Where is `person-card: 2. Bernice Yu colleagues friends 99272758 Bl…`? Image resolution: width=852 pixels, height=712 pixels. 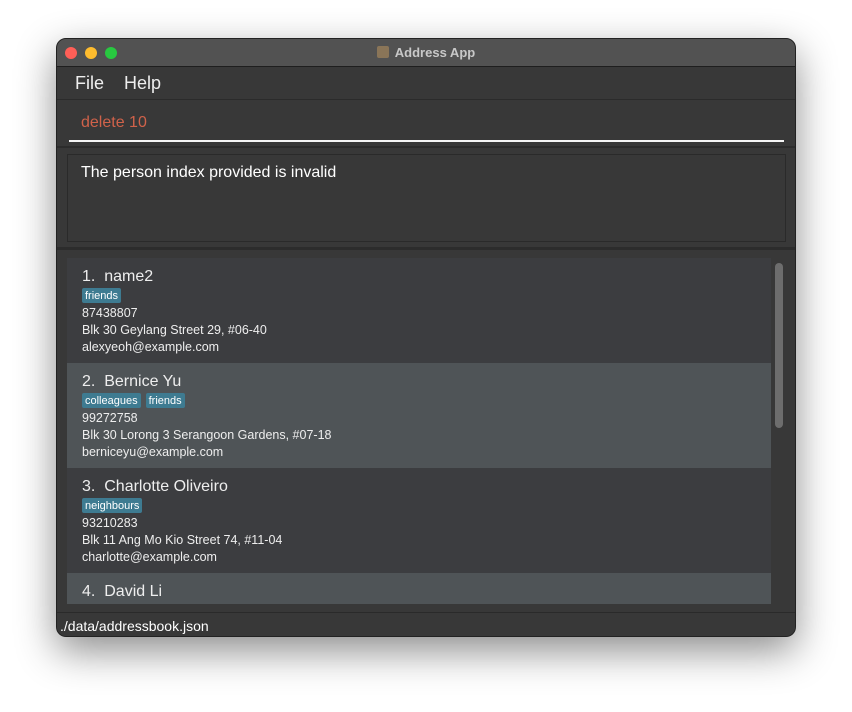 person-card: 2. Bernice Yu colleagues friends 99272758 Bl… is located at coordinates (419, 415).